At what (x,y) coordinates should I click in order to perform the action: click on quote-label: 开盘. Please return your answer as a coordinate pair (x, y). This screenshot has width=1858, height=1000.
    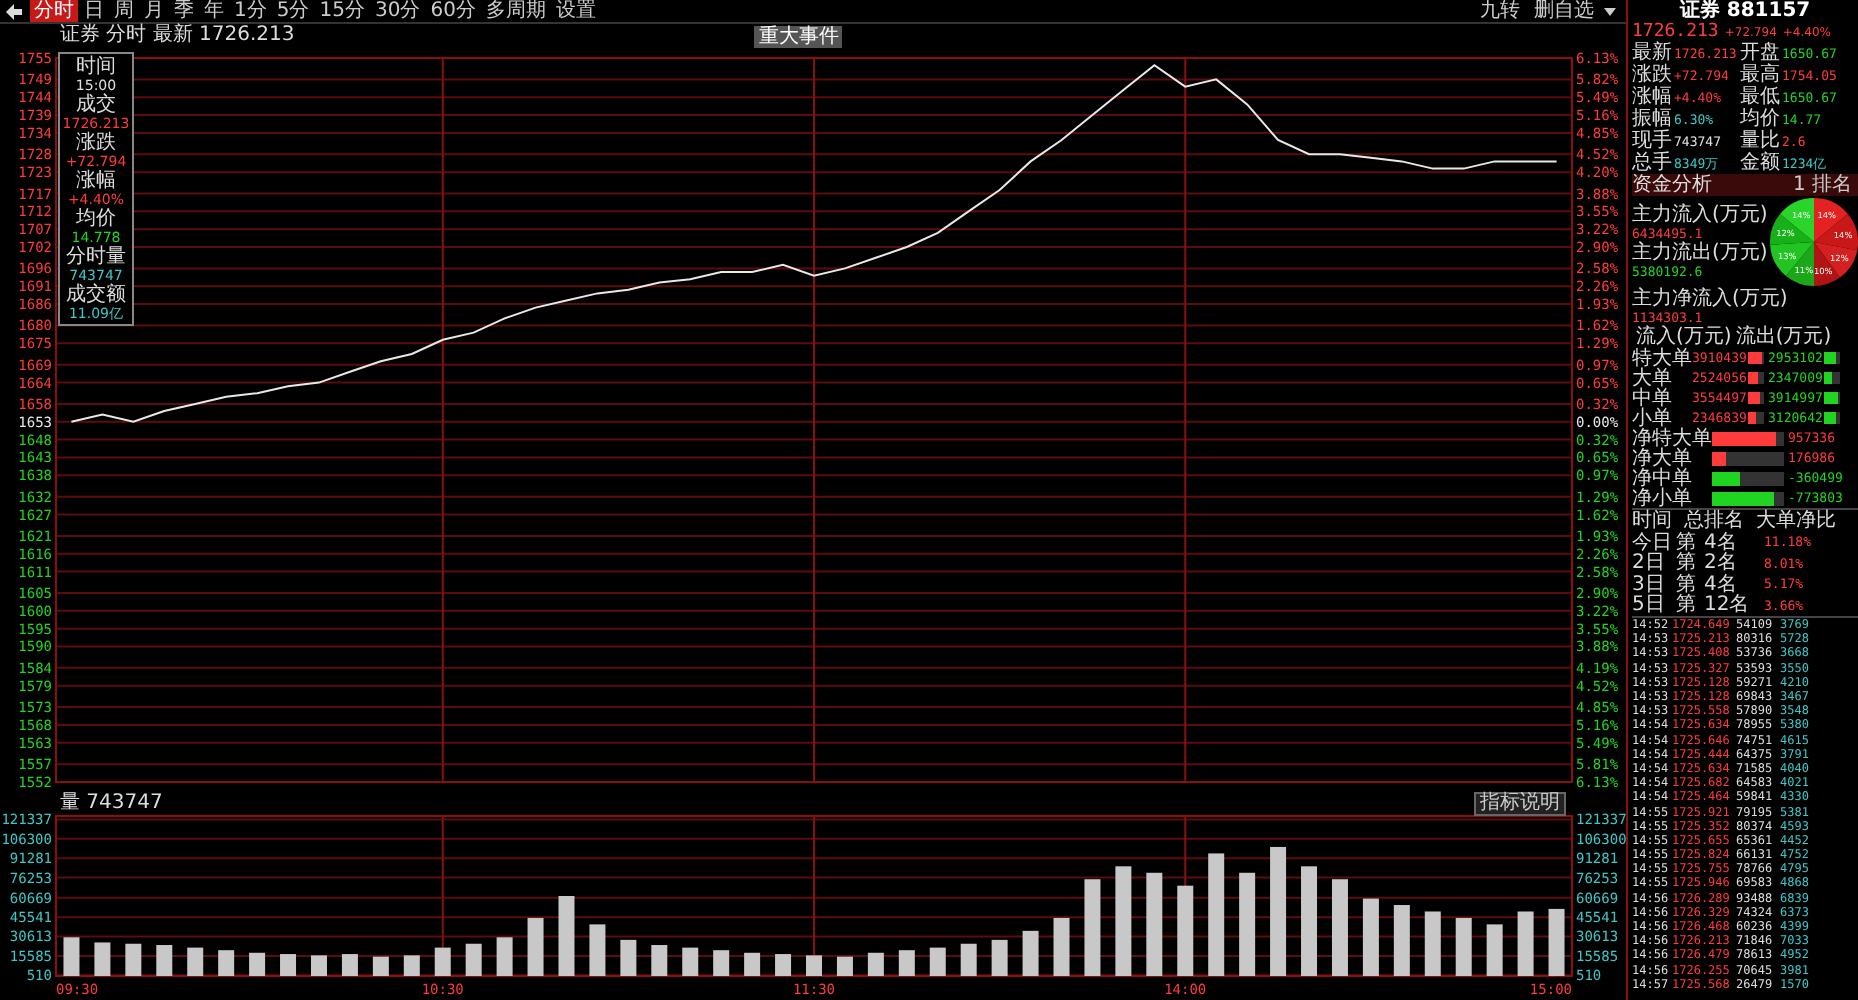
    Looking at the image, I should click on (1761, 53).